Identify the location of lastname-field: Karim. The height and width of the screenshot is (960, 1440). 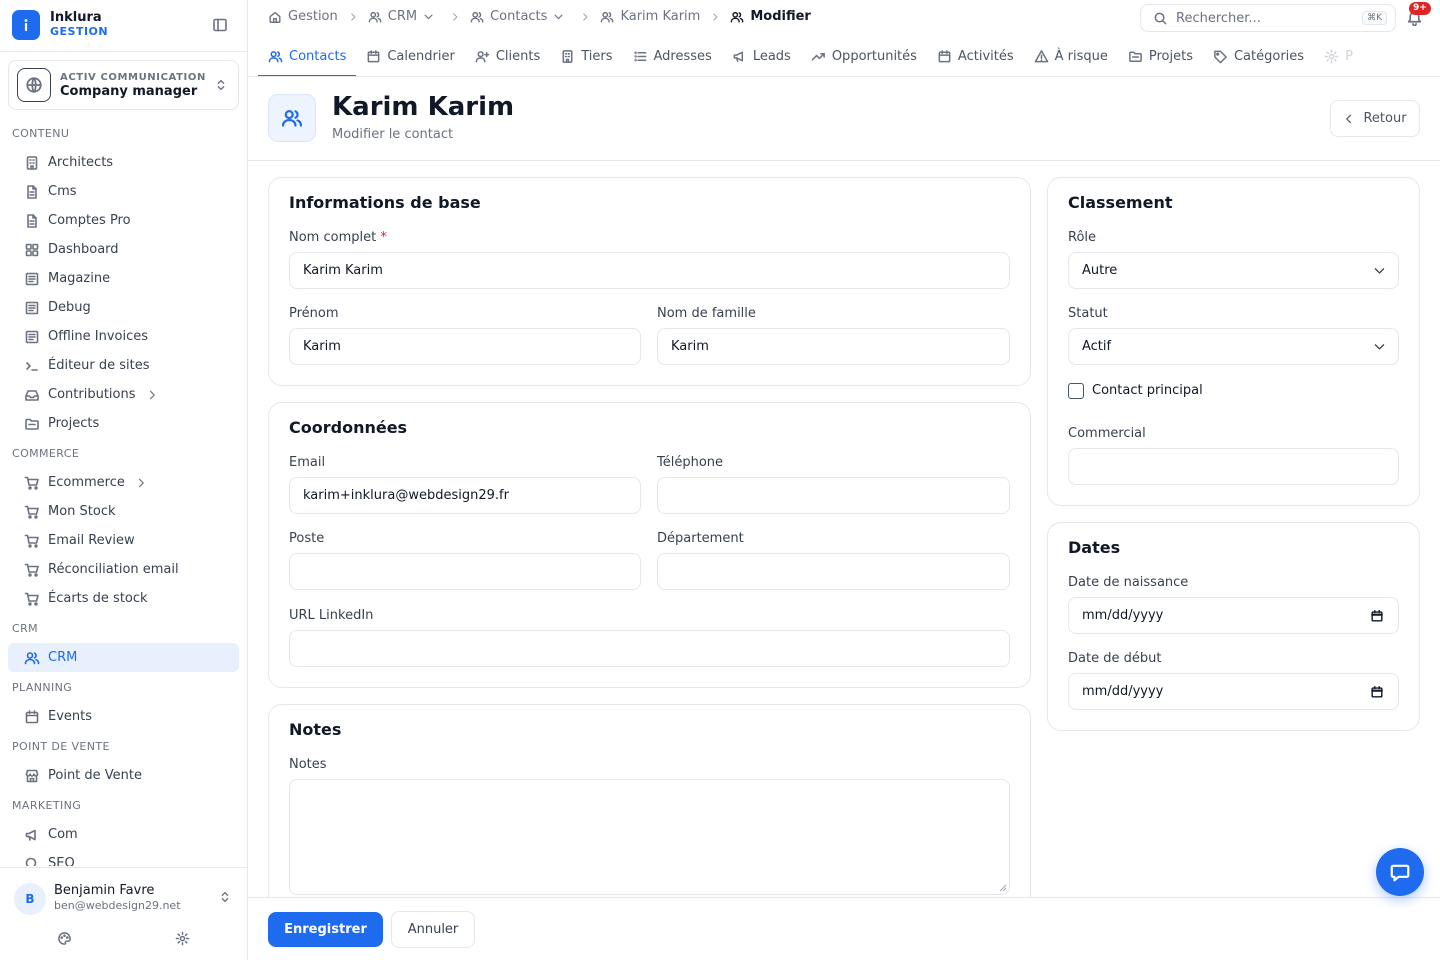
(833, 346).